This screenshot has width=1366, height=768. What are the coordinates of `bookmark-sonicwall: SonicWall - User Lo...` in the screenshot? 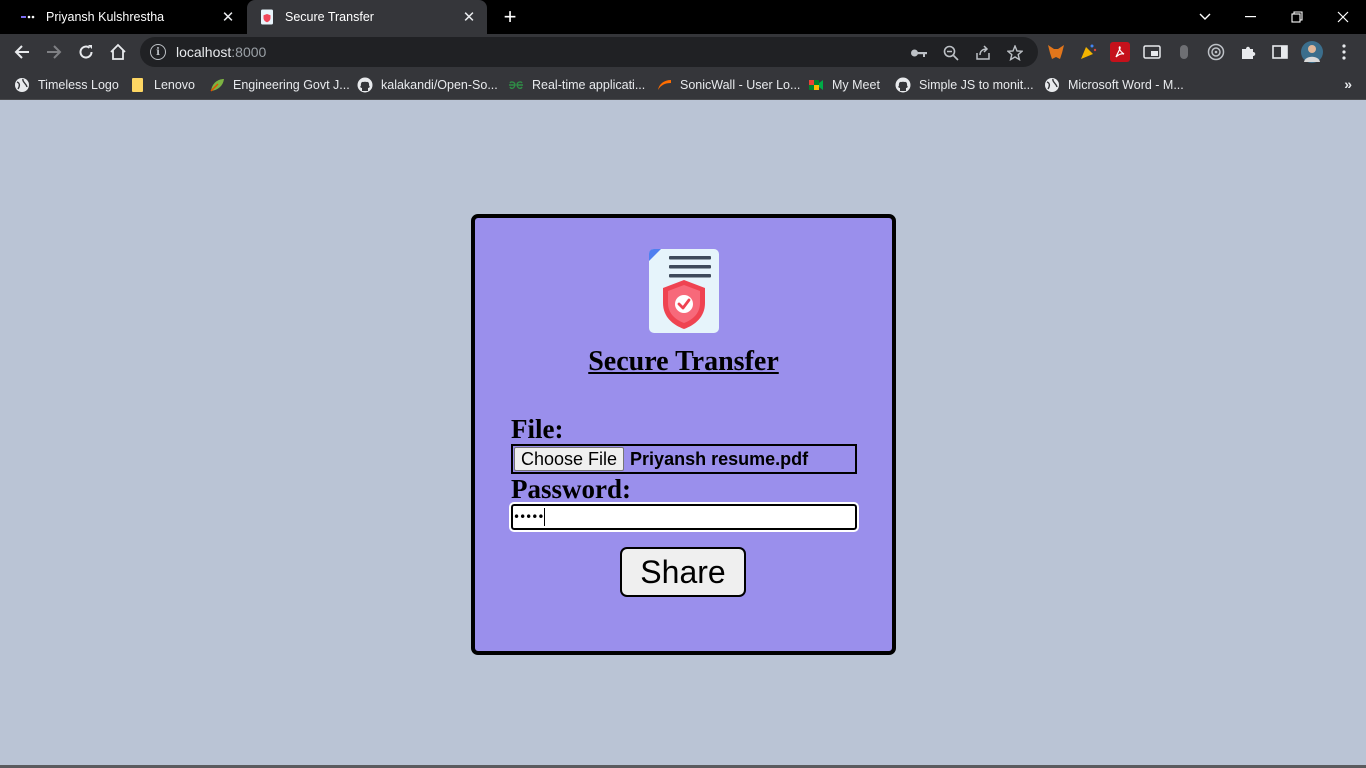 It's located at (728, 85).